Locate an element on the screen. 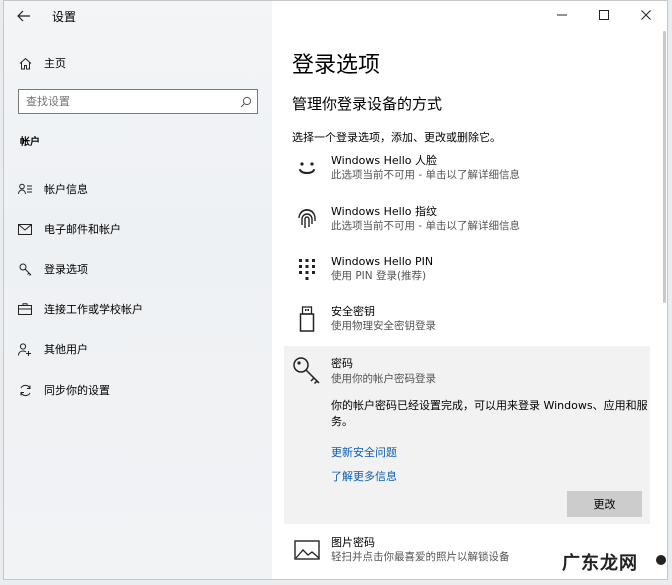  password-detail: 你的帐户密码已经设置完成，可以用来登录 Windows、应用和服务。 is located at coordinates (489, 413).